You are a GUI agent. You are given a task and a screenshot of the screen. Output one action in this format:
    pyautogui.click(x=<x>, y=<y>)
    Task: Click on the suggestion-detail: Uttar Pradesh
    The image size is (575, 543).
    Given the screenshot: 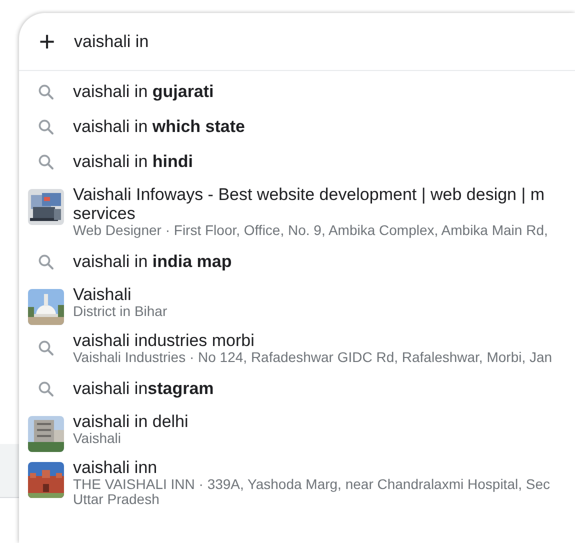 What is the action you would take?
    pyautogui.click(x=116, y=499)
    